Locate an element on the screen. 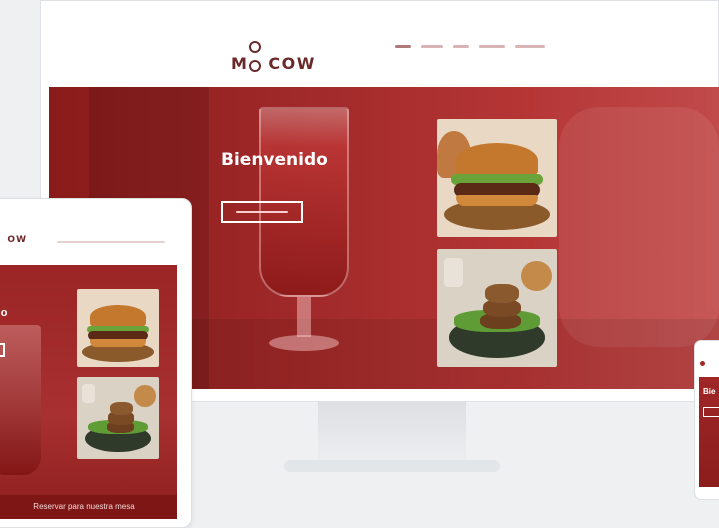 The width and height of the screenshot is (719, 528). tablet-footer-text: Reservar para nuestra mesa is located at coordinates (88, 507).